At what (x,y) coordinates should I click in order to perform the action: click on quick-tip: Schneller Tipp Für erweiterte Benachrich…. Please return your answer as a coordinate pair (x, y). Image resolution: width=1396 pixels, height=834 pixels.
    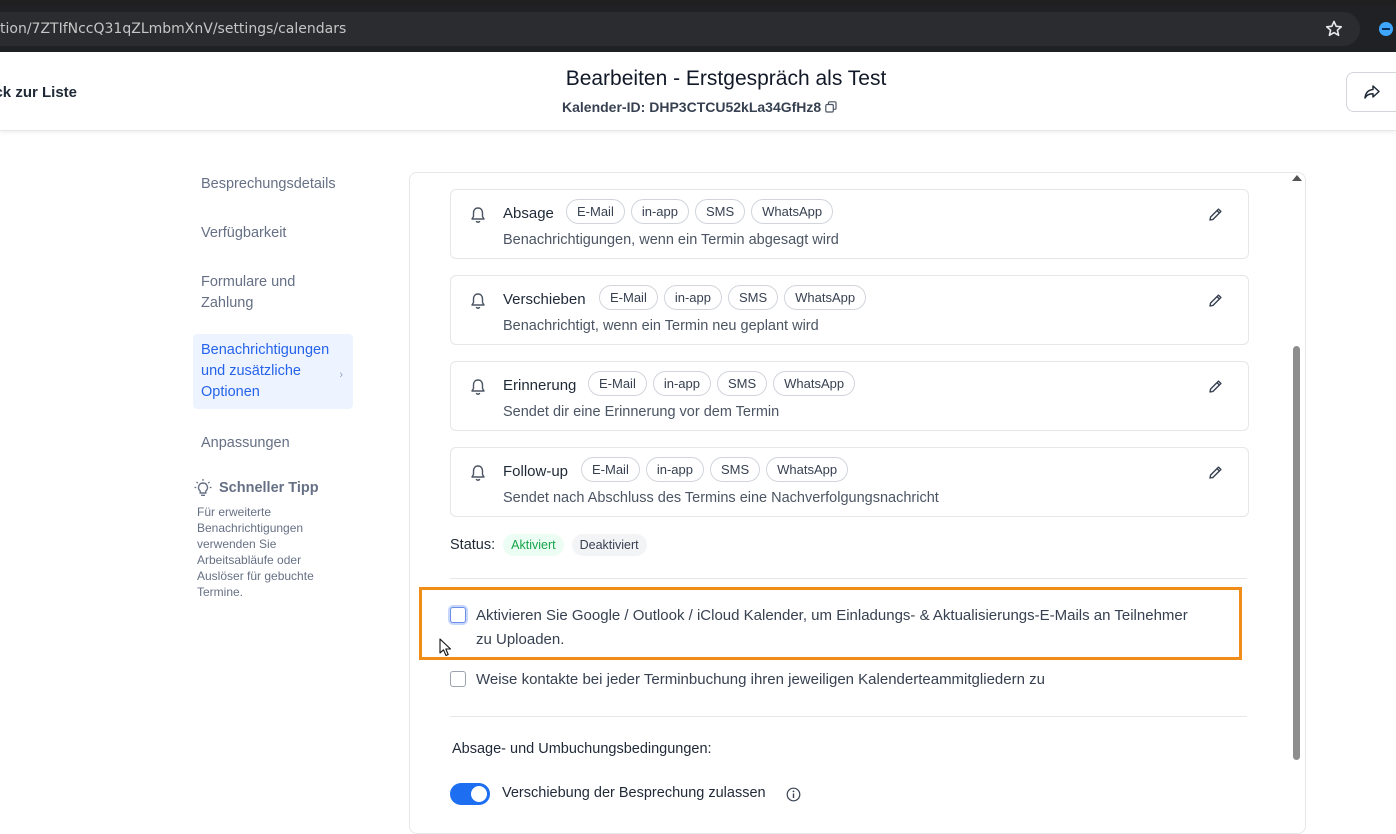
    Looking at the image, I should click on (268, 539).